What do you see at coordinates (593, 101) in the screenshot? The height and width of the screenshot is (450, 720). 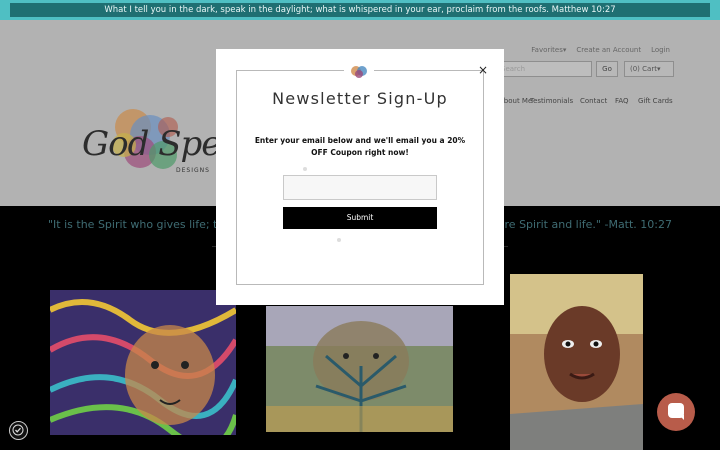 I see `nav-contact: Contact` at bounding box center [593, 101].